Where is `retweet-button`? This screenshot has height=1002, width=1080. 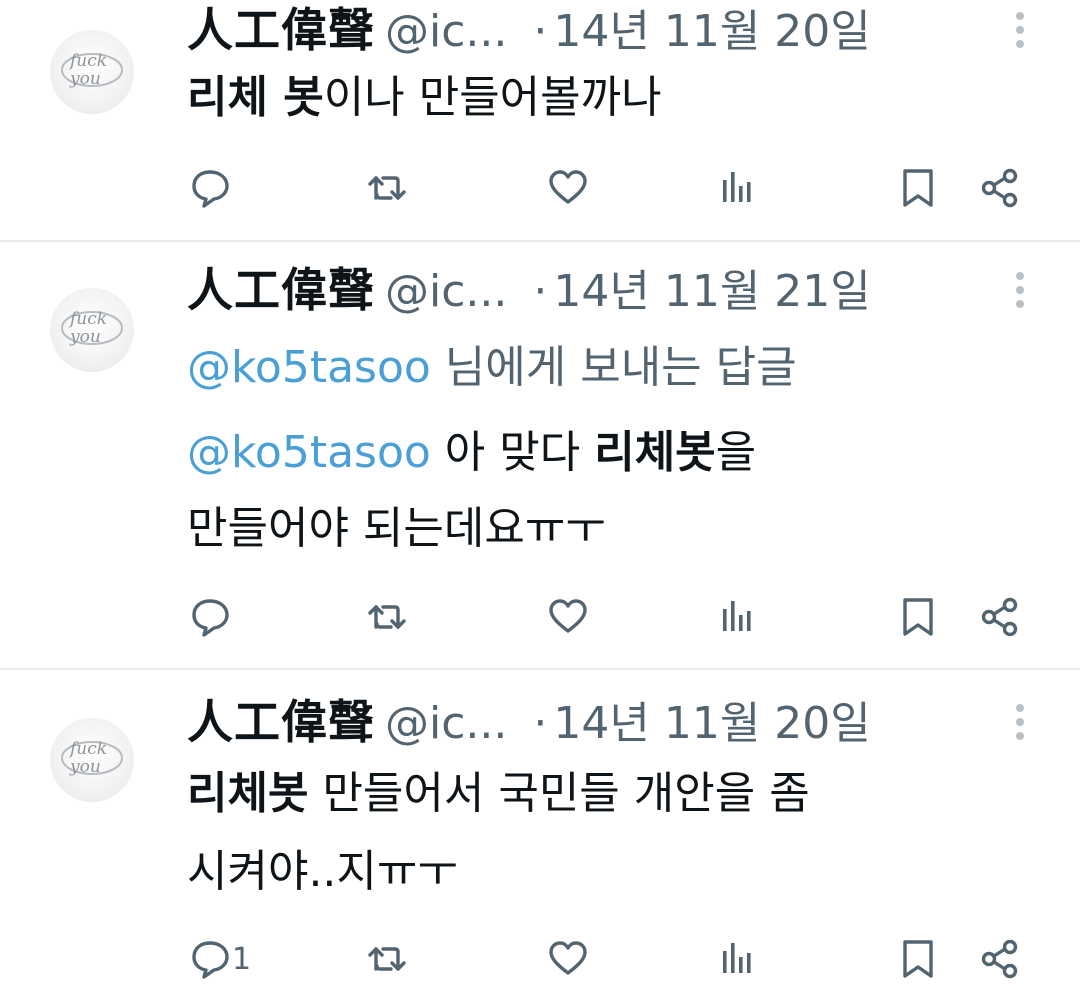 retweet-button is located at coordinates (387, 959).